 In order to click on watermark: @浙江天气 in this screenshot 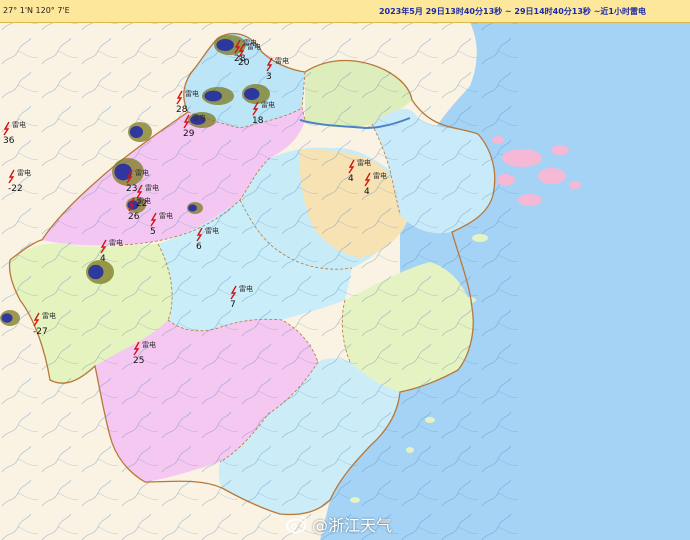, I will do `click(338, 524)`.